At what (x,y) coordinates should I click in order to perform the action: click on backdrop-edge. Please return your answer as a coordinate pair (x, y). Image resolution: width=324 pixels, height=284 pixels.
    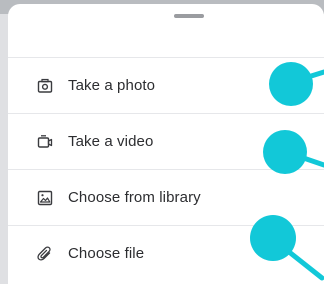
    Looking at the image, I should click on (4, 149).